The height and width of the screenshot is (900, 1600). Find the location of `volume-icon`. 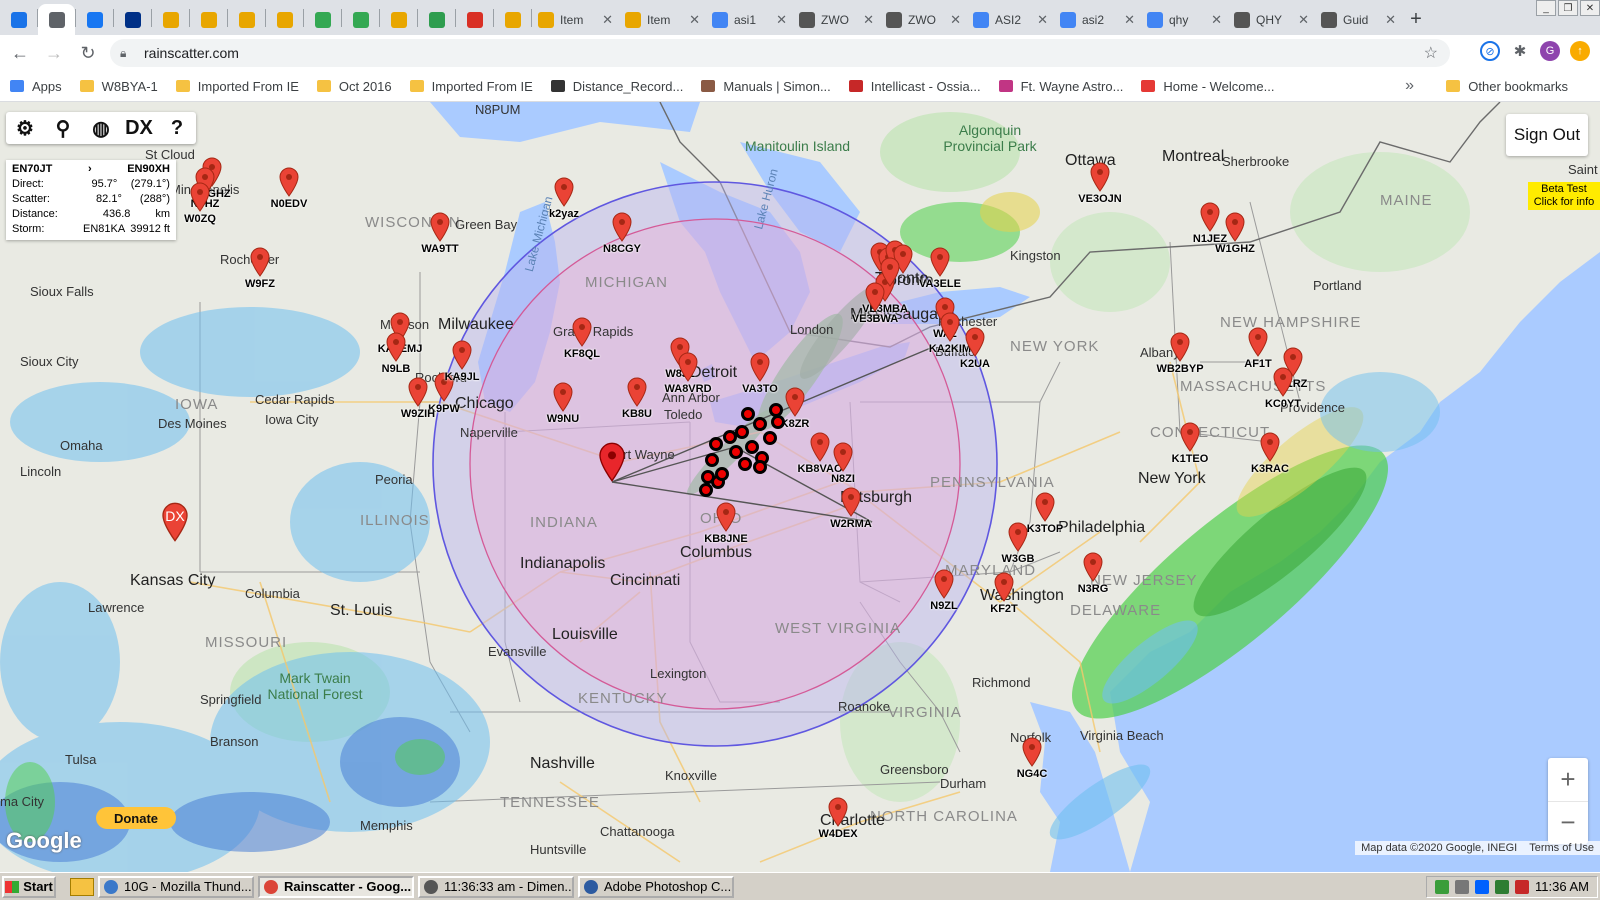

volume-icon is located at coordinates (1462, 886).